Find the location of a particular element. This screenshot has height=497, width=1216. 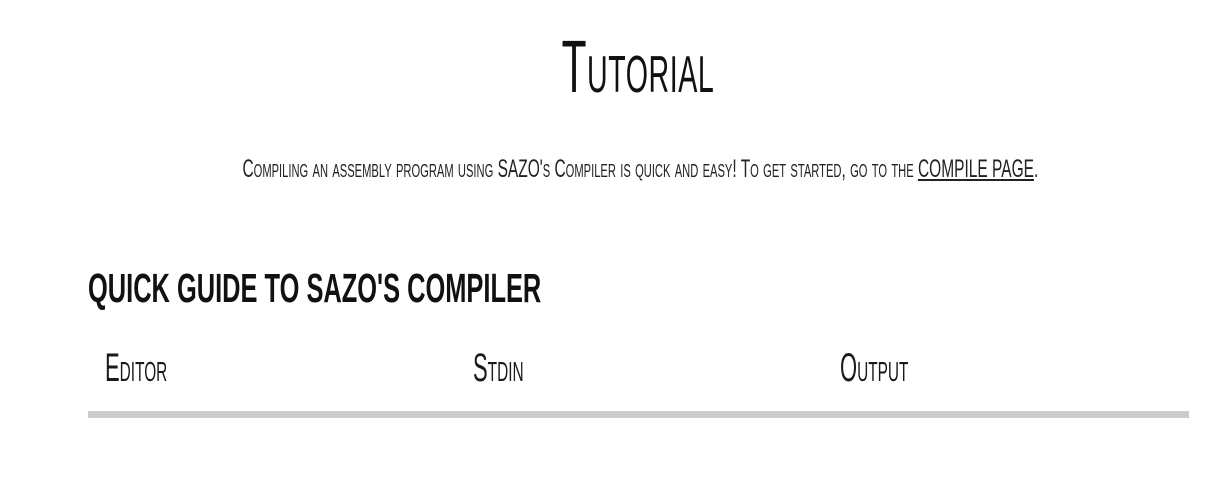

tab-underline-bar is located at coordinates (638, 414).